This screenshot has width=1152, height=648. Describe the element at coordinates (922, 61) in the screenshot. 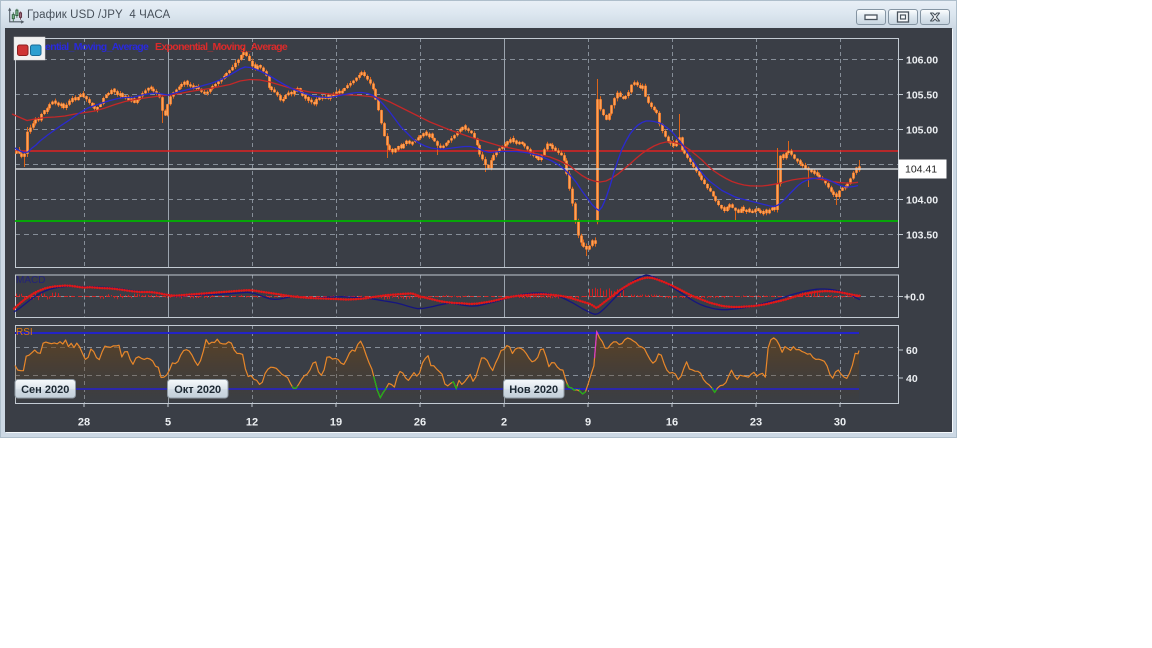

I see `svg-text: 106.00` at that location.